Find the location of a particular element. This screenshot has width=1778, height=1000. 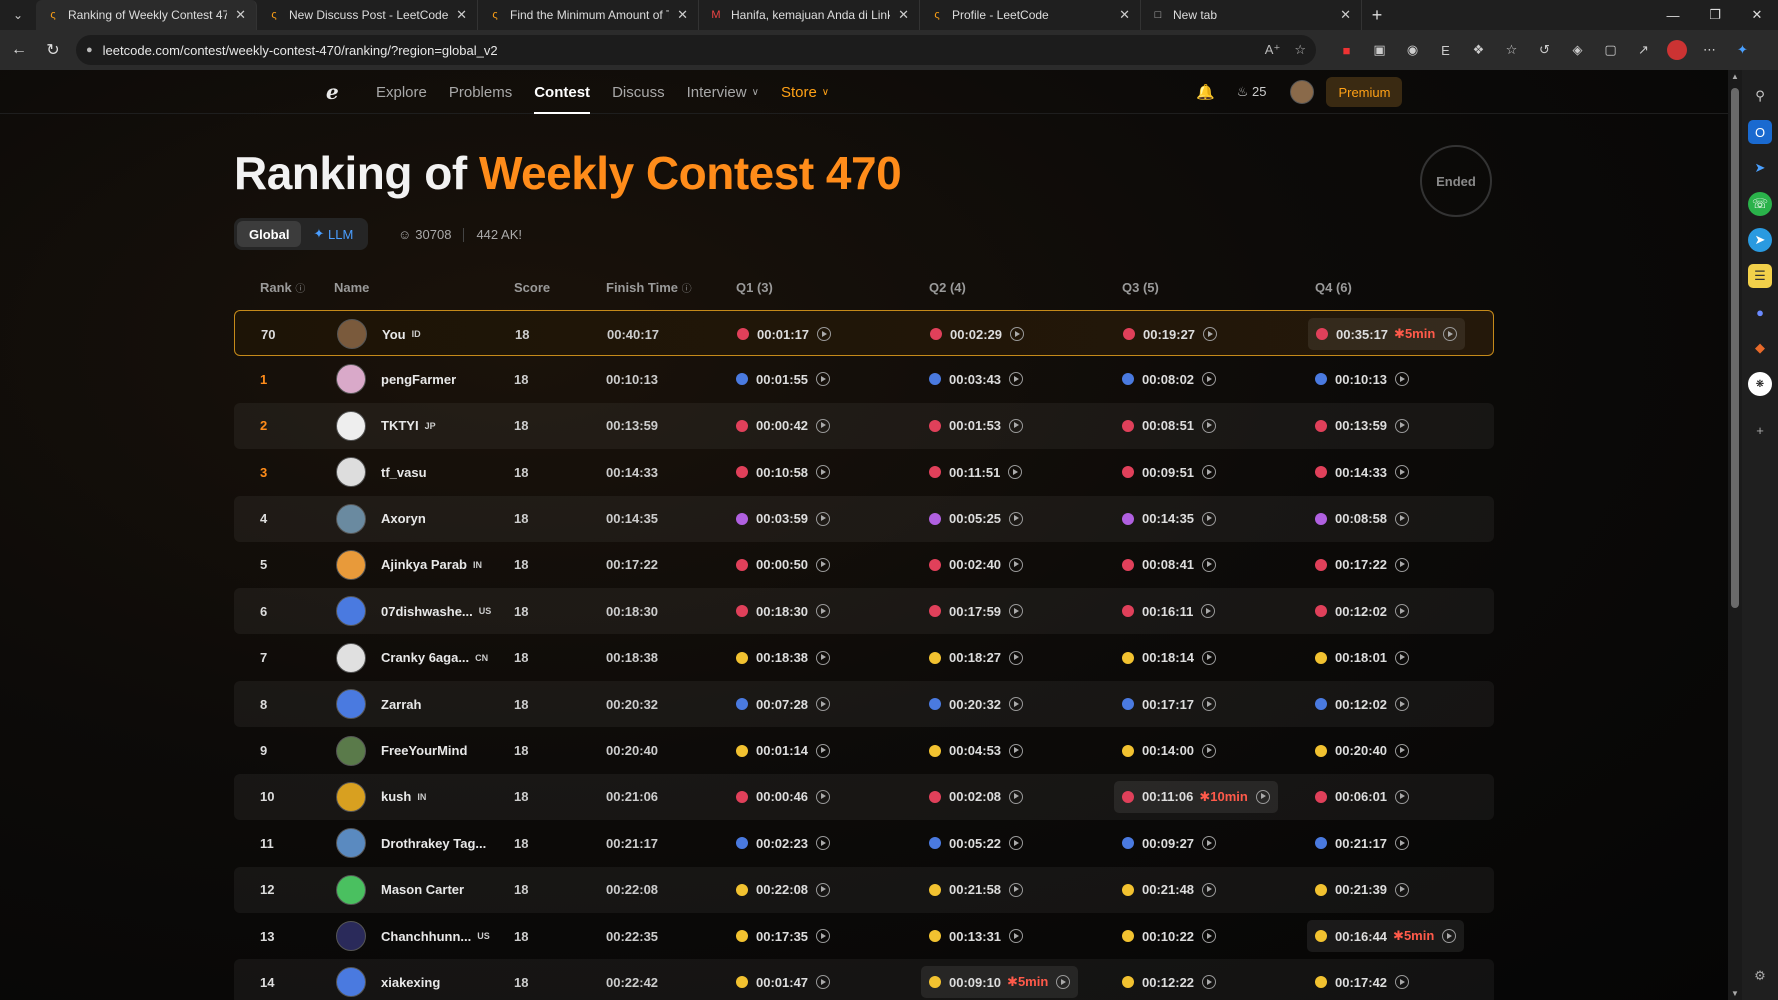

q3-cell: 00:16:11 is located at coordinates (1169, 611).